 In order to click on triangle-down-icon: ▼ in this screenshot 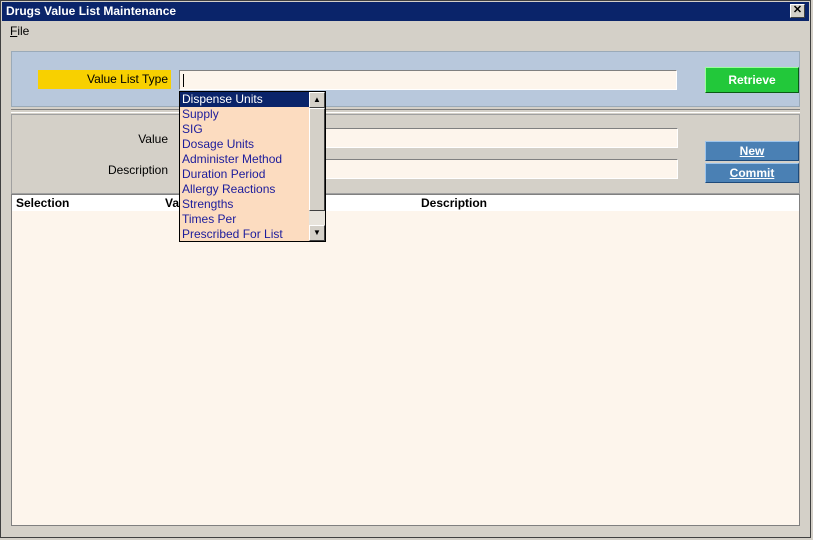, I will do `click(317, 232)`.